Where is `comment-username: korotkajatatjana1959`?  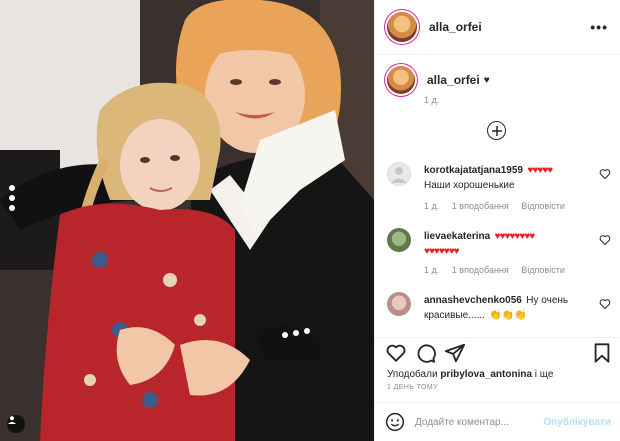 comment-username: korotkajatatjana1959 is located at coordinates (473, 170).